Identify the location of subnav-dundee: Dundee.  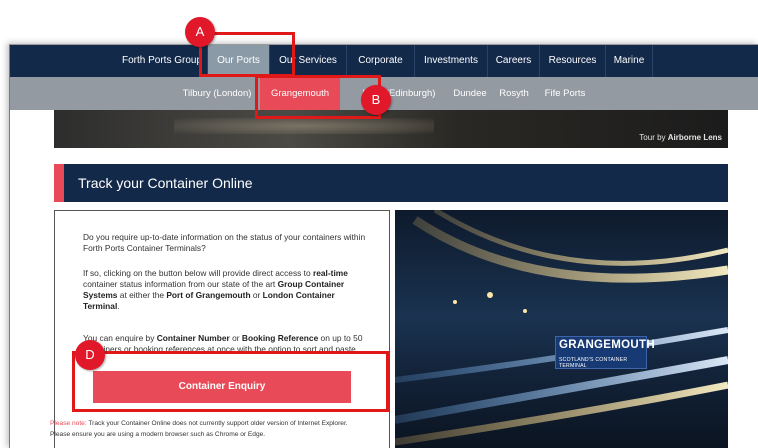
(470, 93).